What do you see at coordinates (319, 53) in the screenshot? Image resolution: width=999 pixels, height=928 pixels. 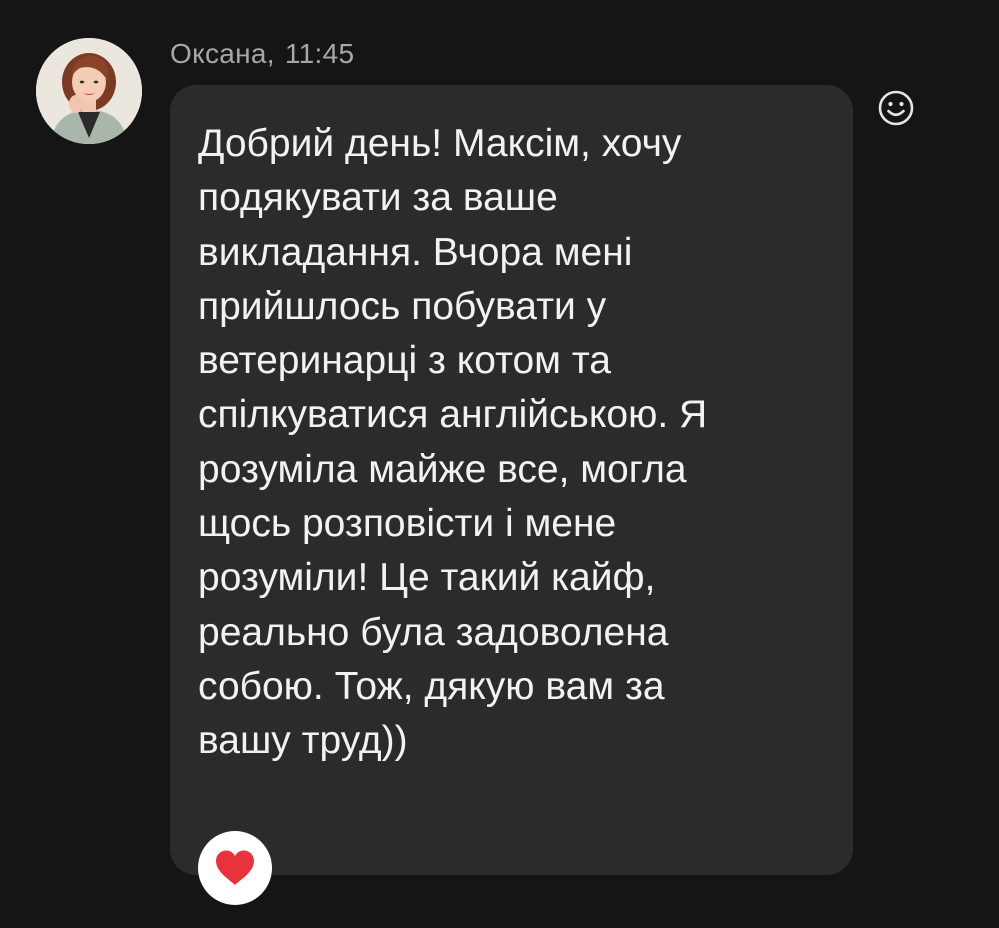 I see `message-time: 11:45` at bounding box center [319, 53].